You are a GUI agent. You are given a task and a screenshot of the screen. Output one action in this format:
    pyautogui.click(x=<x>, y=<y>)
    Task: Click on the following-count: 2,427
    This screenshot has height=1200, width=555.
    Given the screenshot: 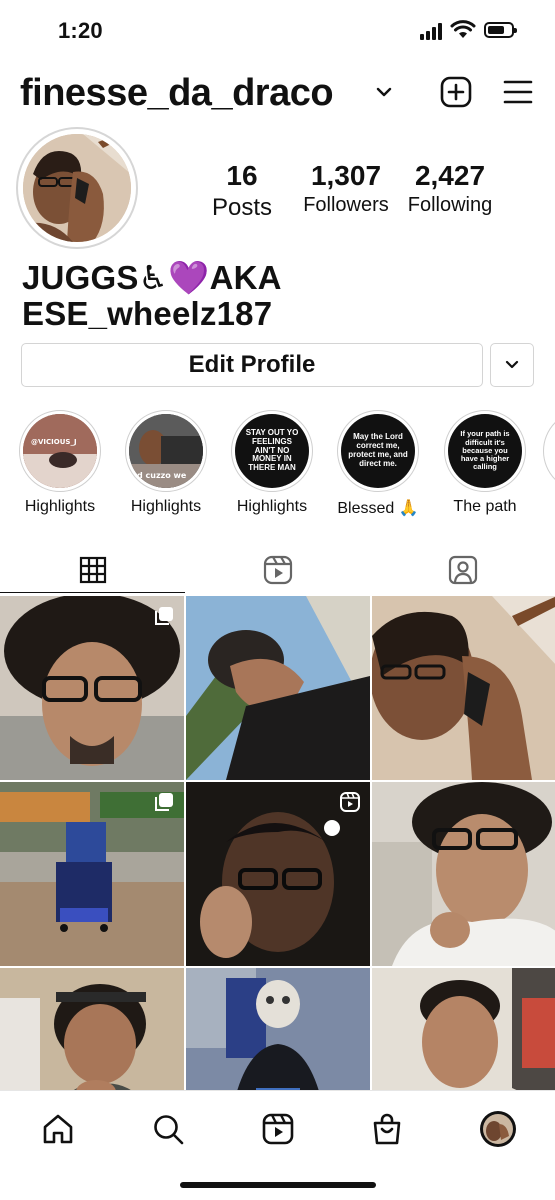 What is the action you would take?
    pyautogui.click(x=450, y=175)
    